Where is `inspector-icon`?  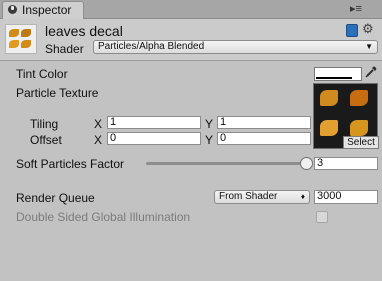 inspector-icon is located at coordinates (12, 9).